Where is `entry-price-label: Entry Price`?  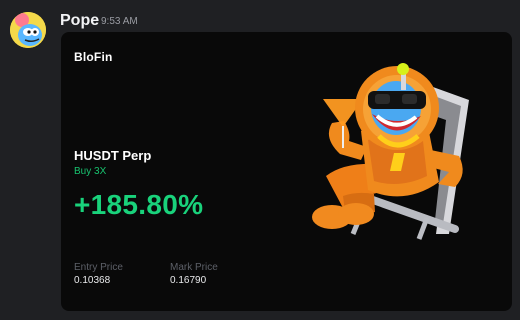 entry-price-label: Entry Price is located at coordinates (98, 267).